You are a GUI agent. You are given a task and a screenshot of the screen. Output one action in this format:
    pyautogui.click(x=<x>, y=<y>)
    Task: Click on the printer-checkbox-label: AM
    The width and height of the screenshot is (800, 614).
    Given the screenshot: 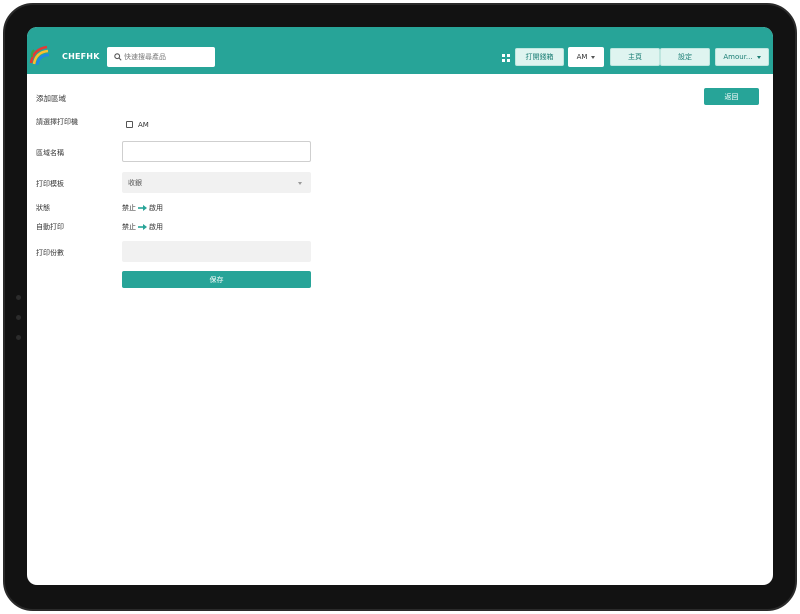 What is the action you would take?
    pyautogui.click(x=143, y=125)
    